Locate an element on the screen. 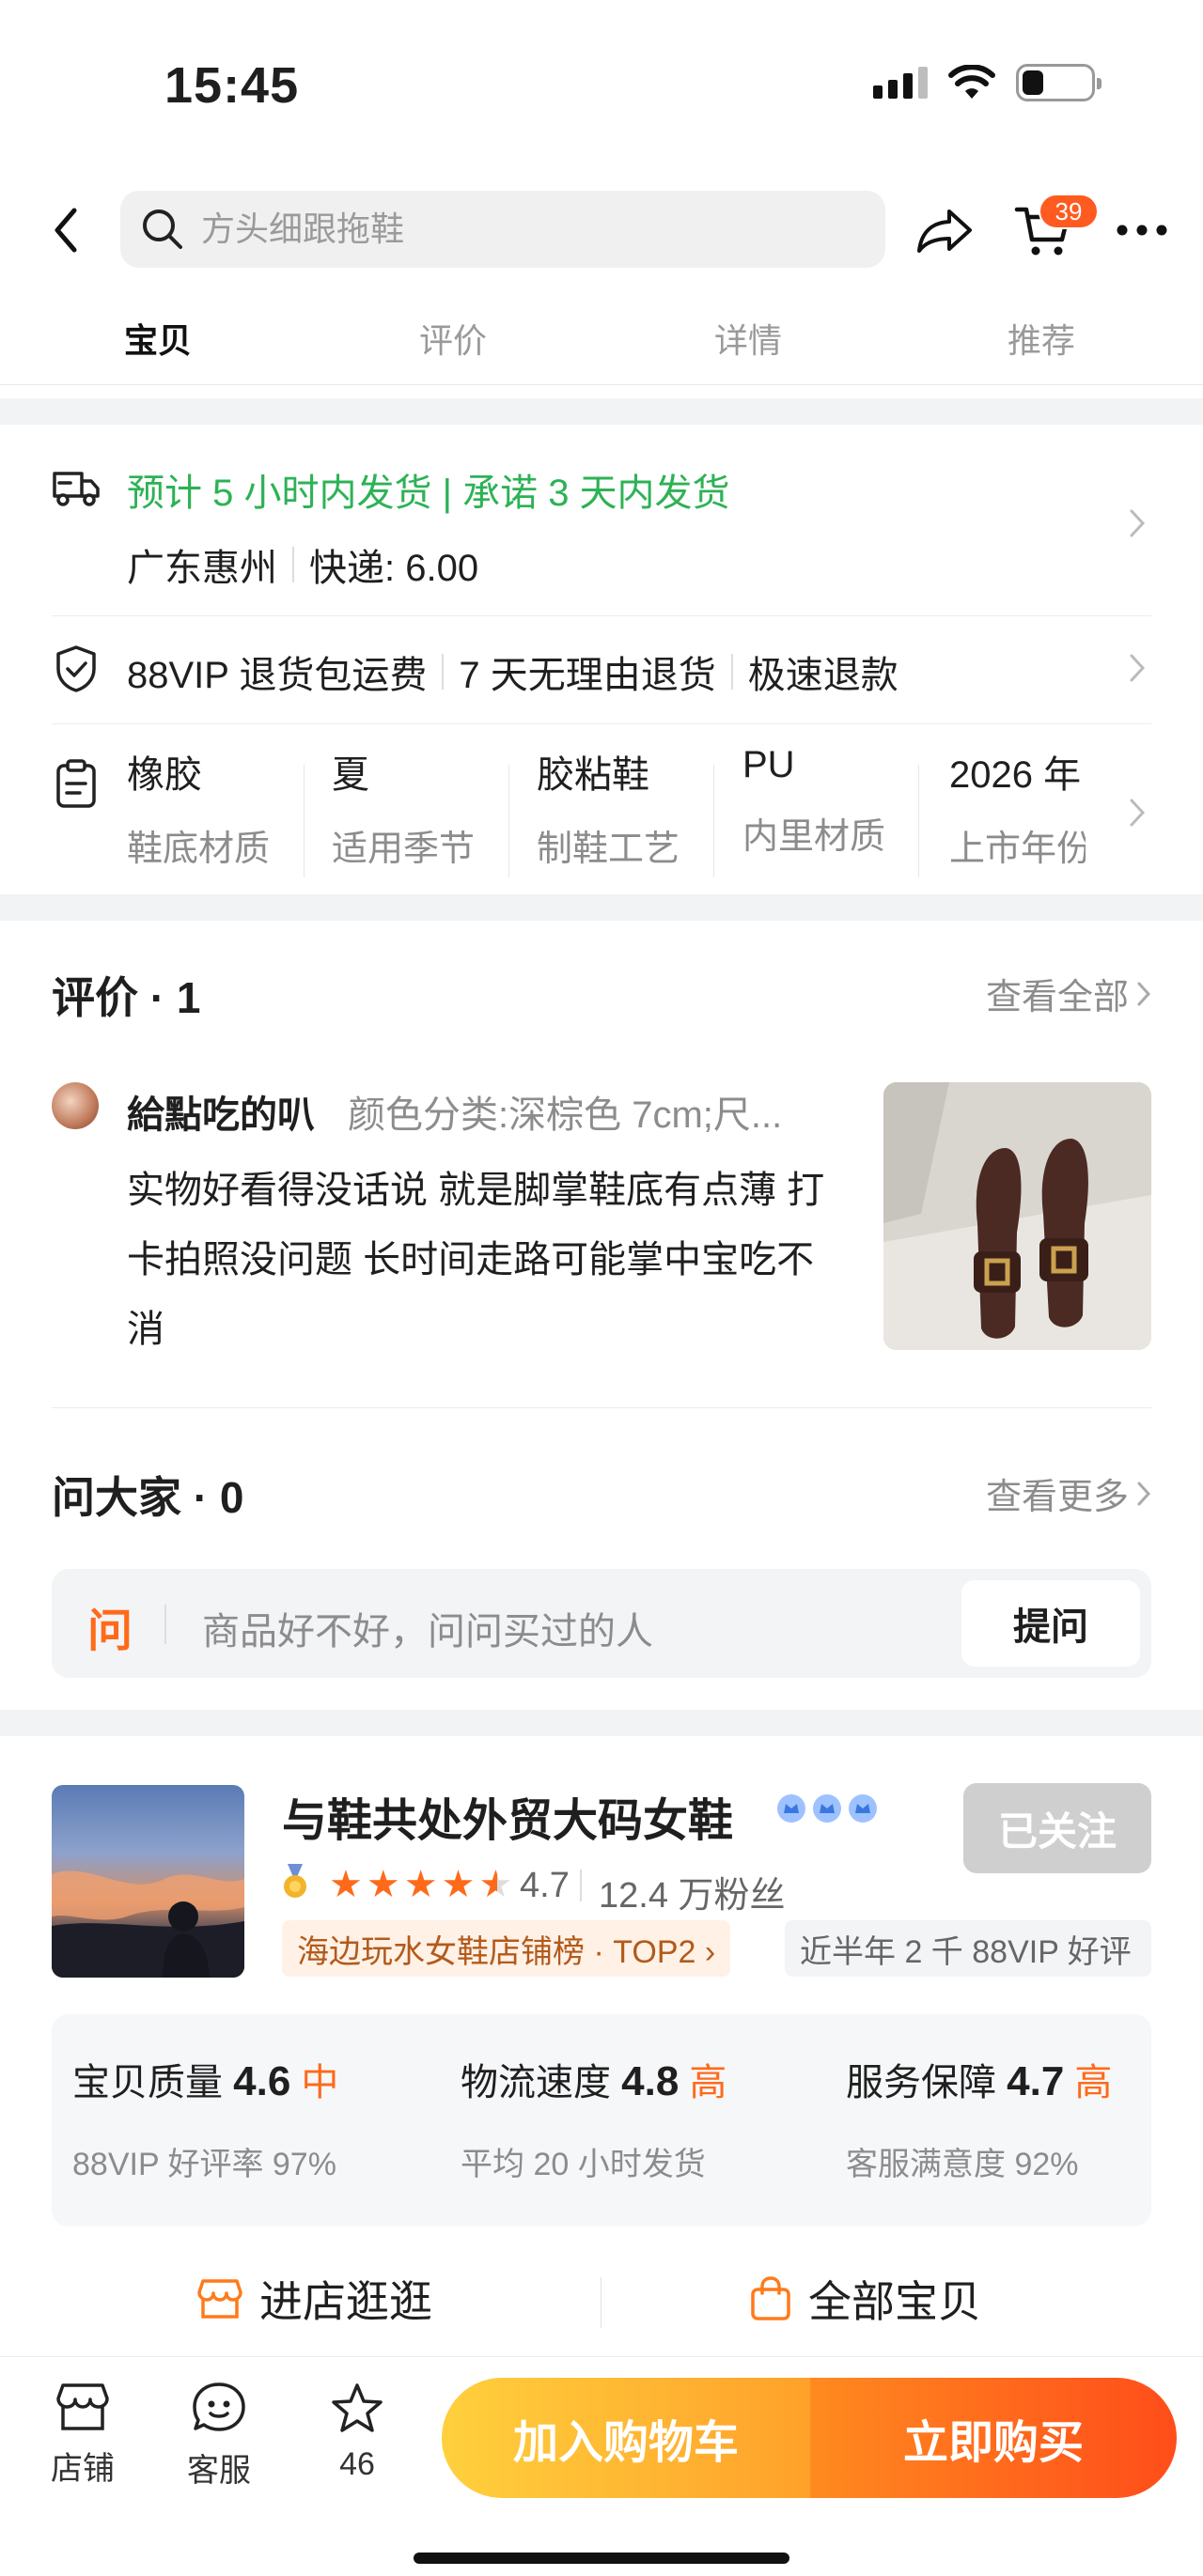 This screenshot has height=2576, width=1203. crown-badges is located at coordinates (827, 1808).